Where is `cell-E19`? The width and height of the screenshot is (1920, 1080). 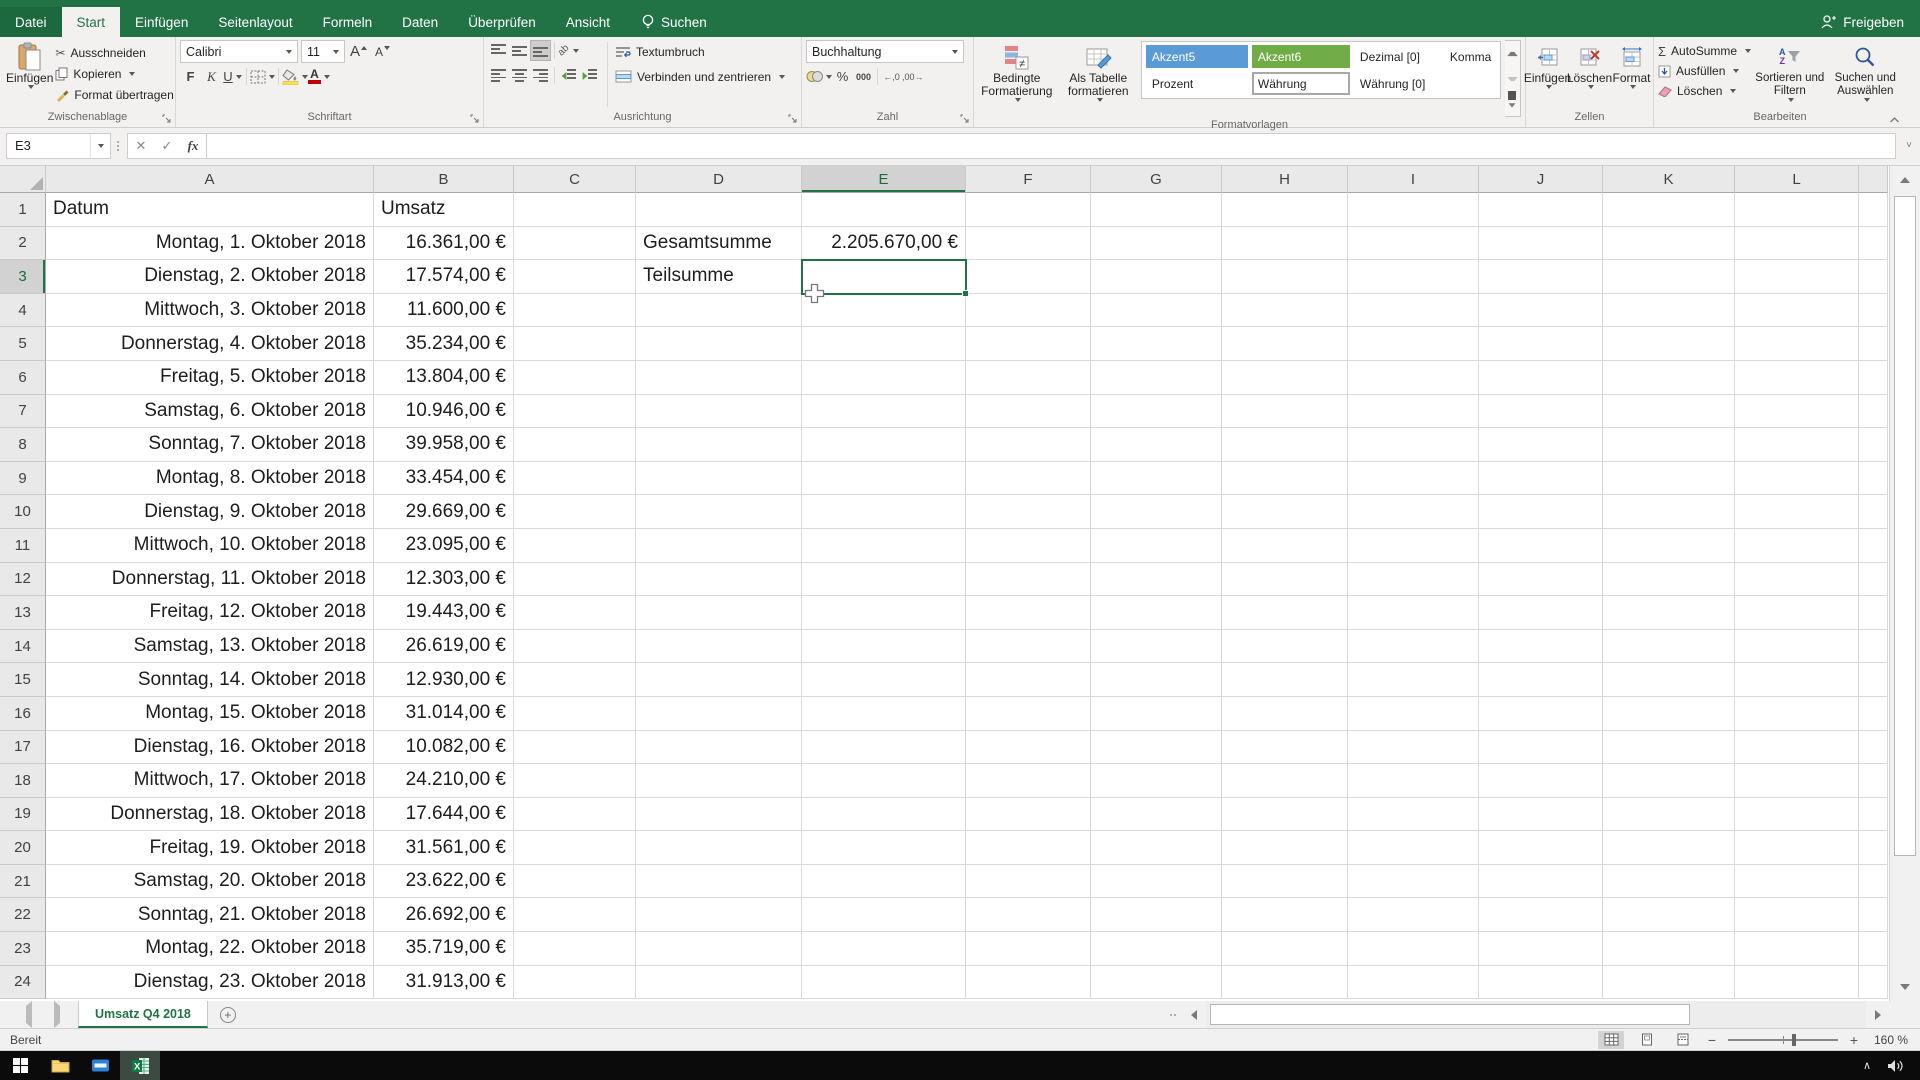 cell-E19 is located at coordinates (884, 814).